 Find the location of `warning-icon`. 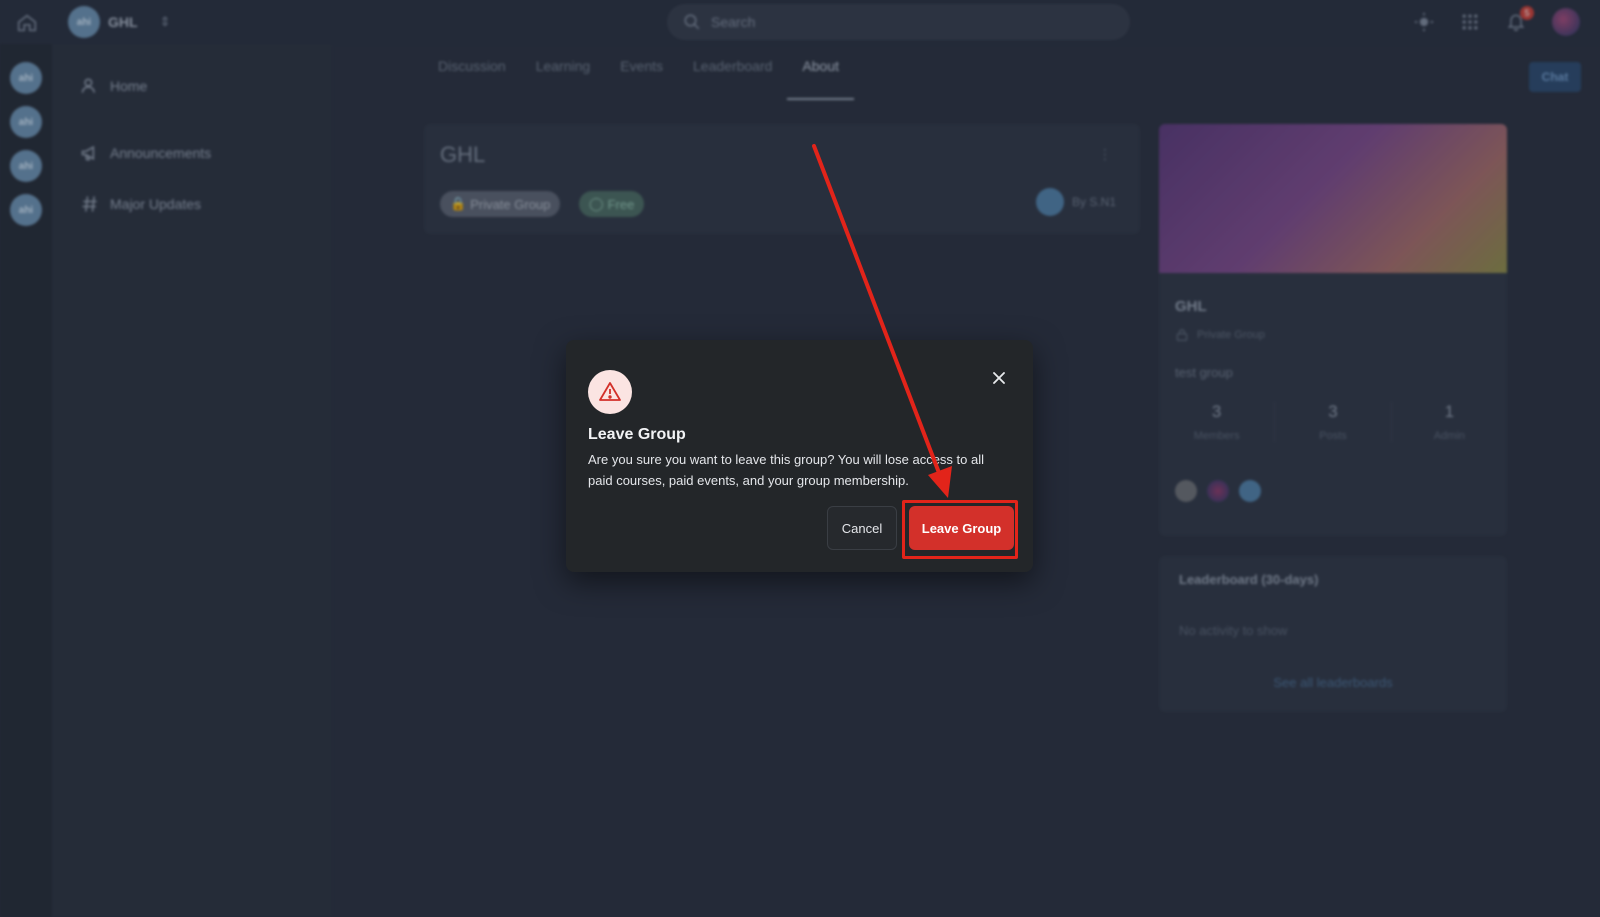

warning-icon is located at coordinates (610, 391).